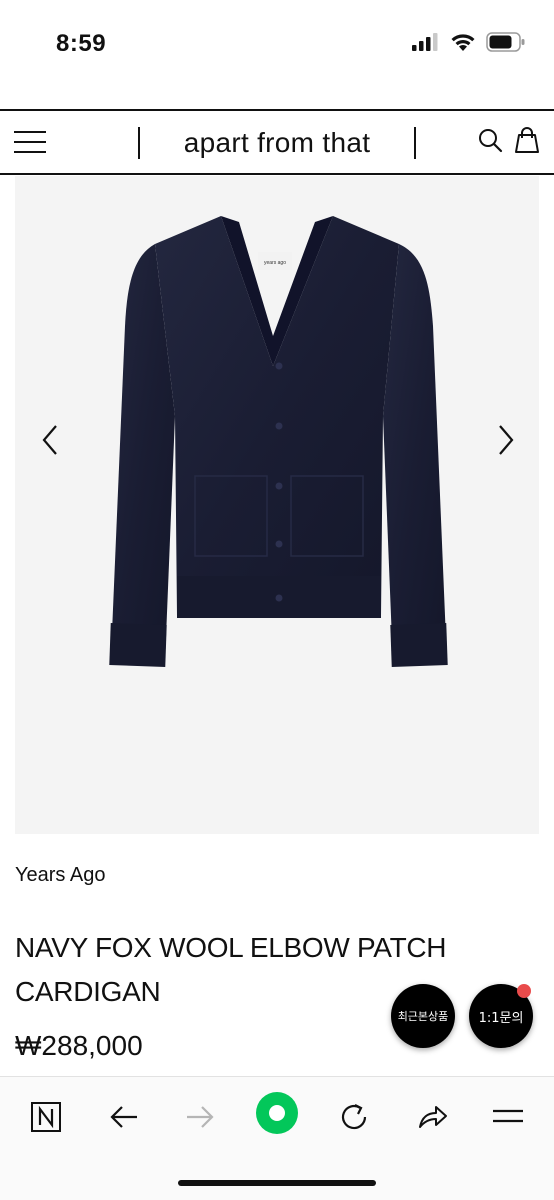 This screenshot has width=554, height=1200. What do you see at coordinates (51, 440) in the screenshot?
I see `previous-image-arrow-icon` at bounding box center [51, 440].